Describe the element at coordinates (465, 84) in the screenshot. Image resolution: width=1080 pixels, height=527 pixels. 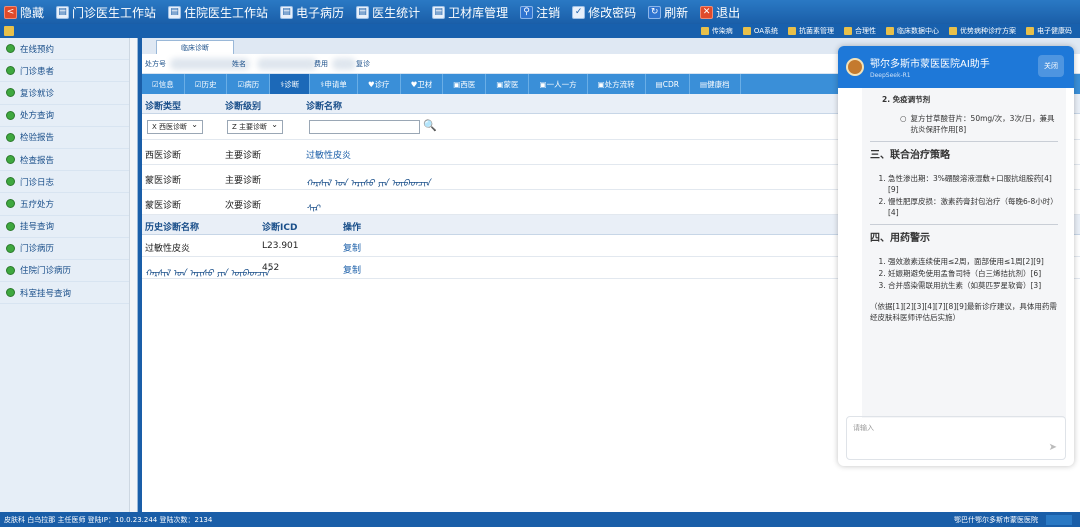
I see `nav-western: ▣ 西医` at that location.